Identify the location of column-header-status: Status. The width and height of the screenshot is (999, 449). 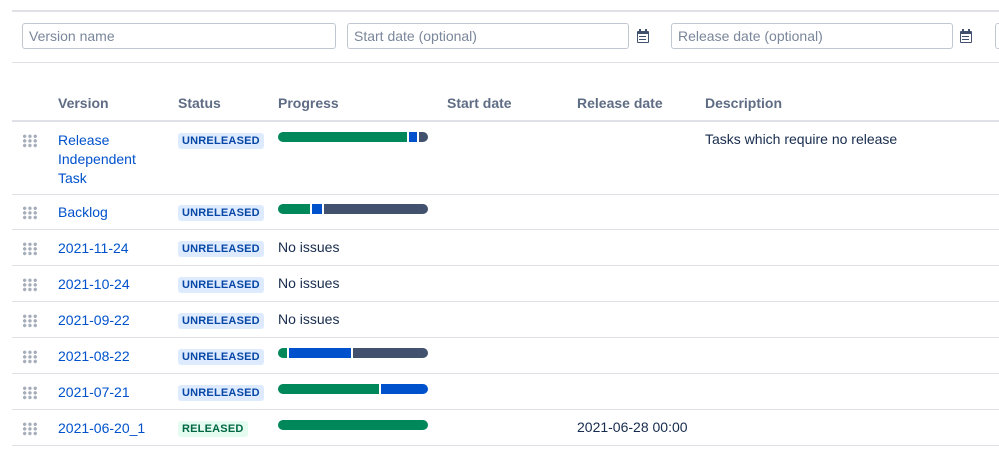
(199, 103).